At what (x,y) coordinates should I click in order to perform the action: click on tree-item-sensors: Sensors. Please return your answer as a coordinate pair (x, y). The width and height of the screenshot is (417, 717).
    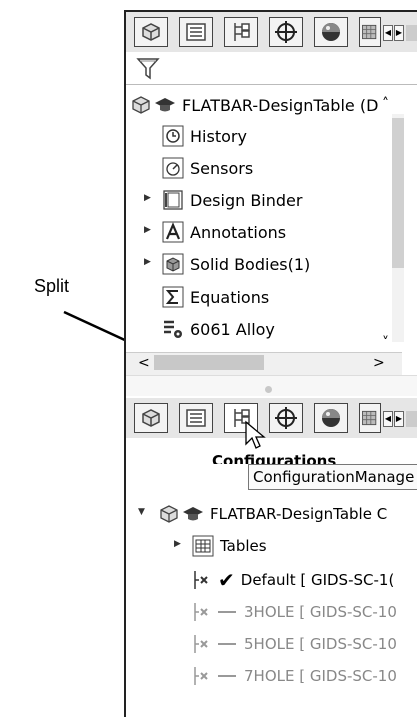
    Looking at the image, I should click on (207, 168).